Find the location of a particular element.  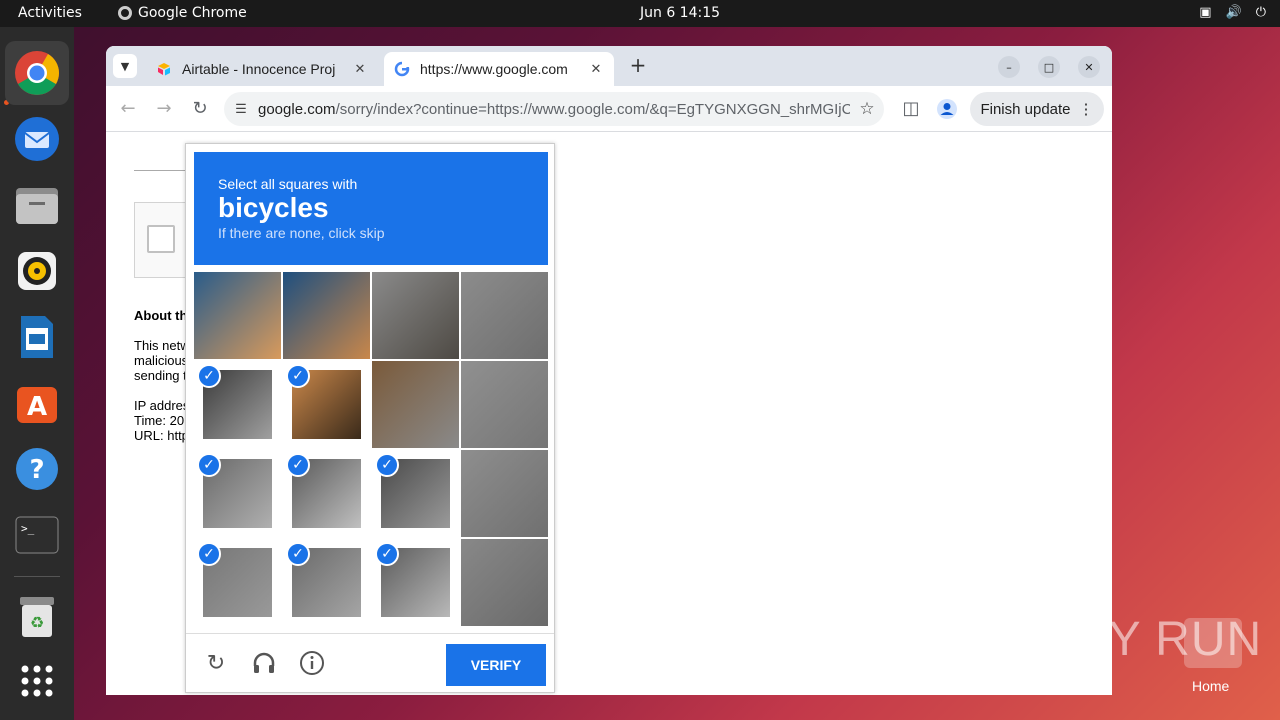

tab-google: https://www.google.com ✕ is located at coordinates (499, 69).